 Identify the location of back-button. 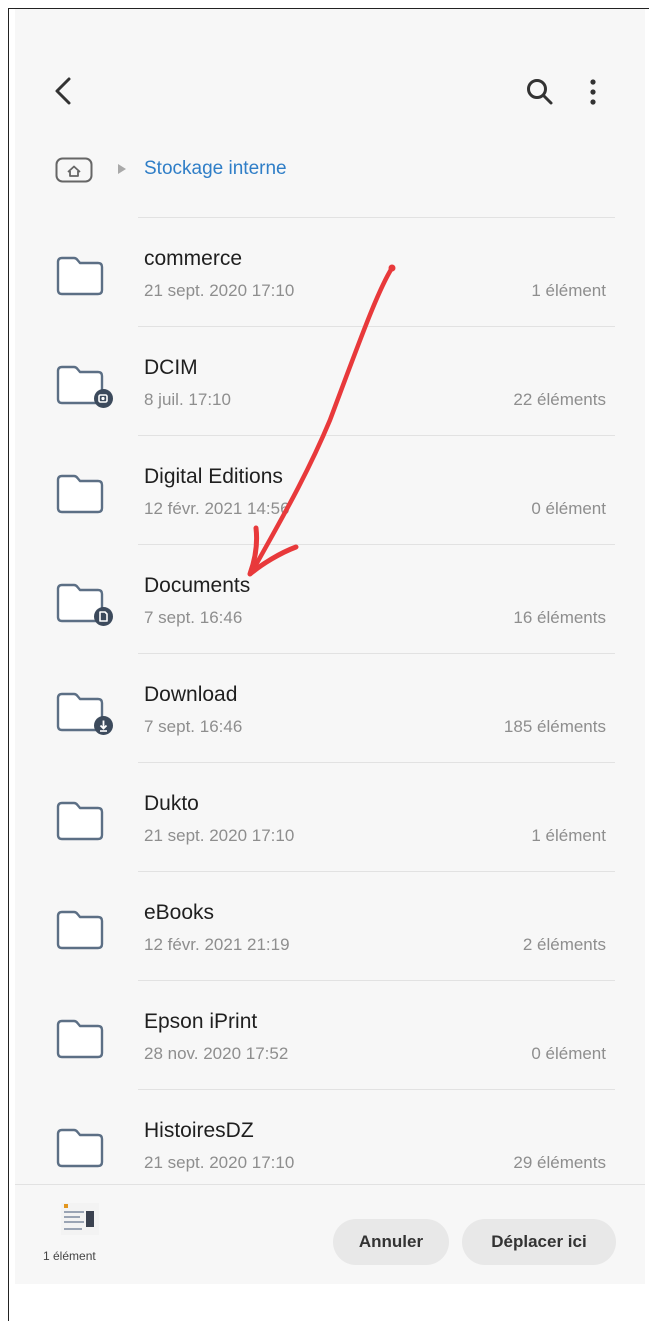
(65, 91).